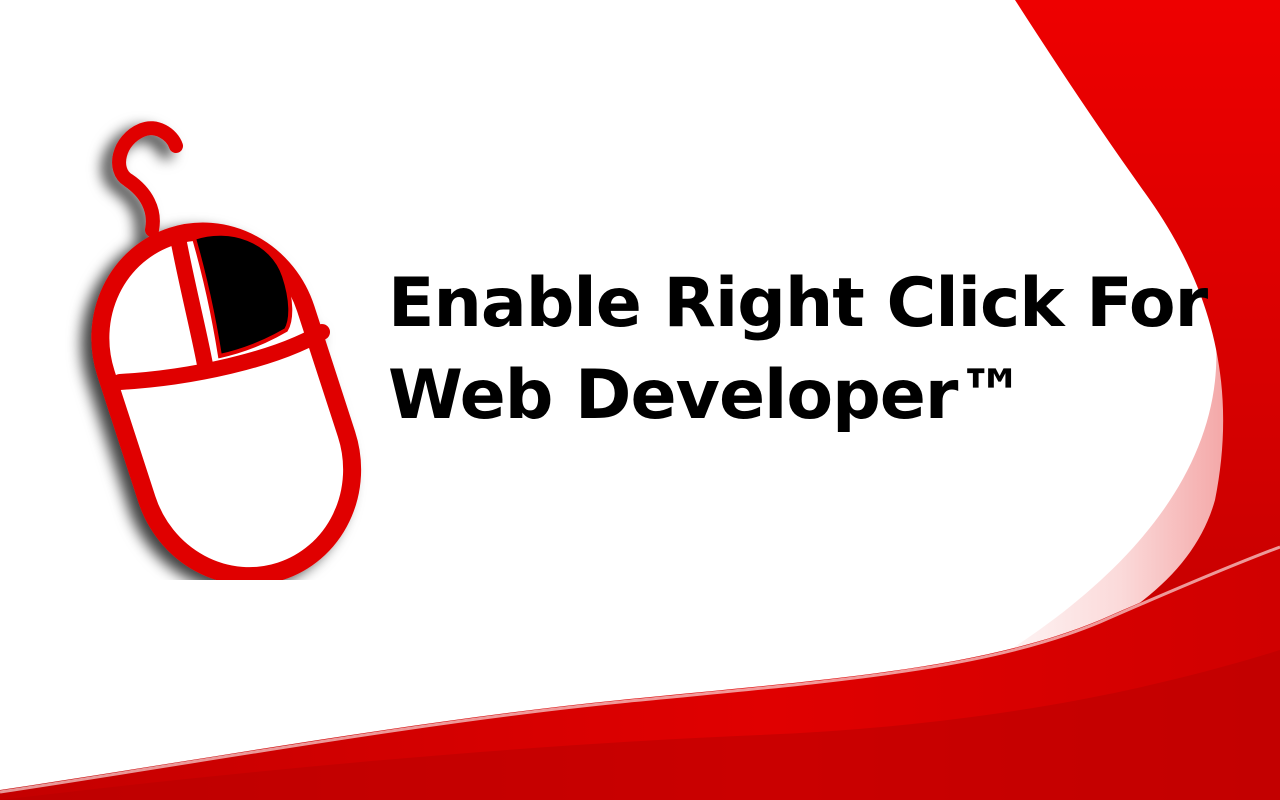 Image resolution: width=1280 pixels, height=800 pixels. Describe the element at coordinates (798, 303) in the screenshot. I see `title-line-1: Enable Right Click For` at that location.